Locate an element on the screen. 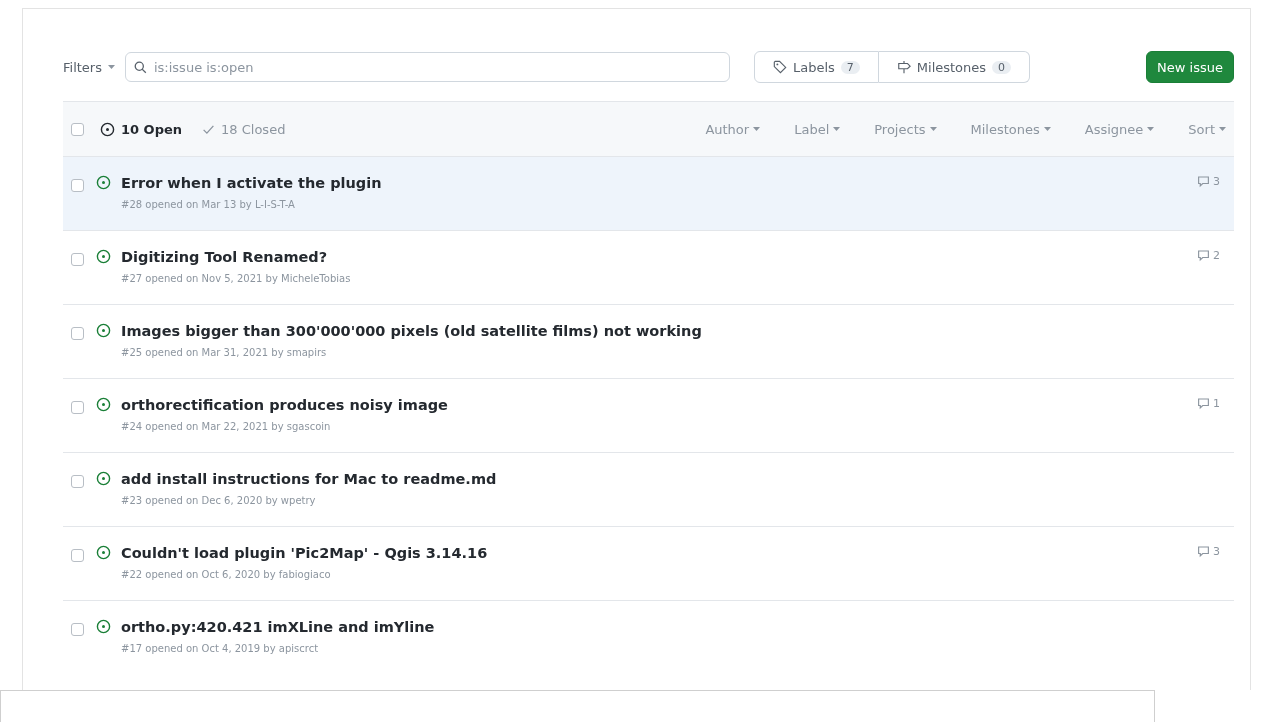 The height and width of the screenshot is (722, 1263). issue-meta: #27 opened on Nov 5, 2021 by MicheleTobias is located at coordinates (236, 278).